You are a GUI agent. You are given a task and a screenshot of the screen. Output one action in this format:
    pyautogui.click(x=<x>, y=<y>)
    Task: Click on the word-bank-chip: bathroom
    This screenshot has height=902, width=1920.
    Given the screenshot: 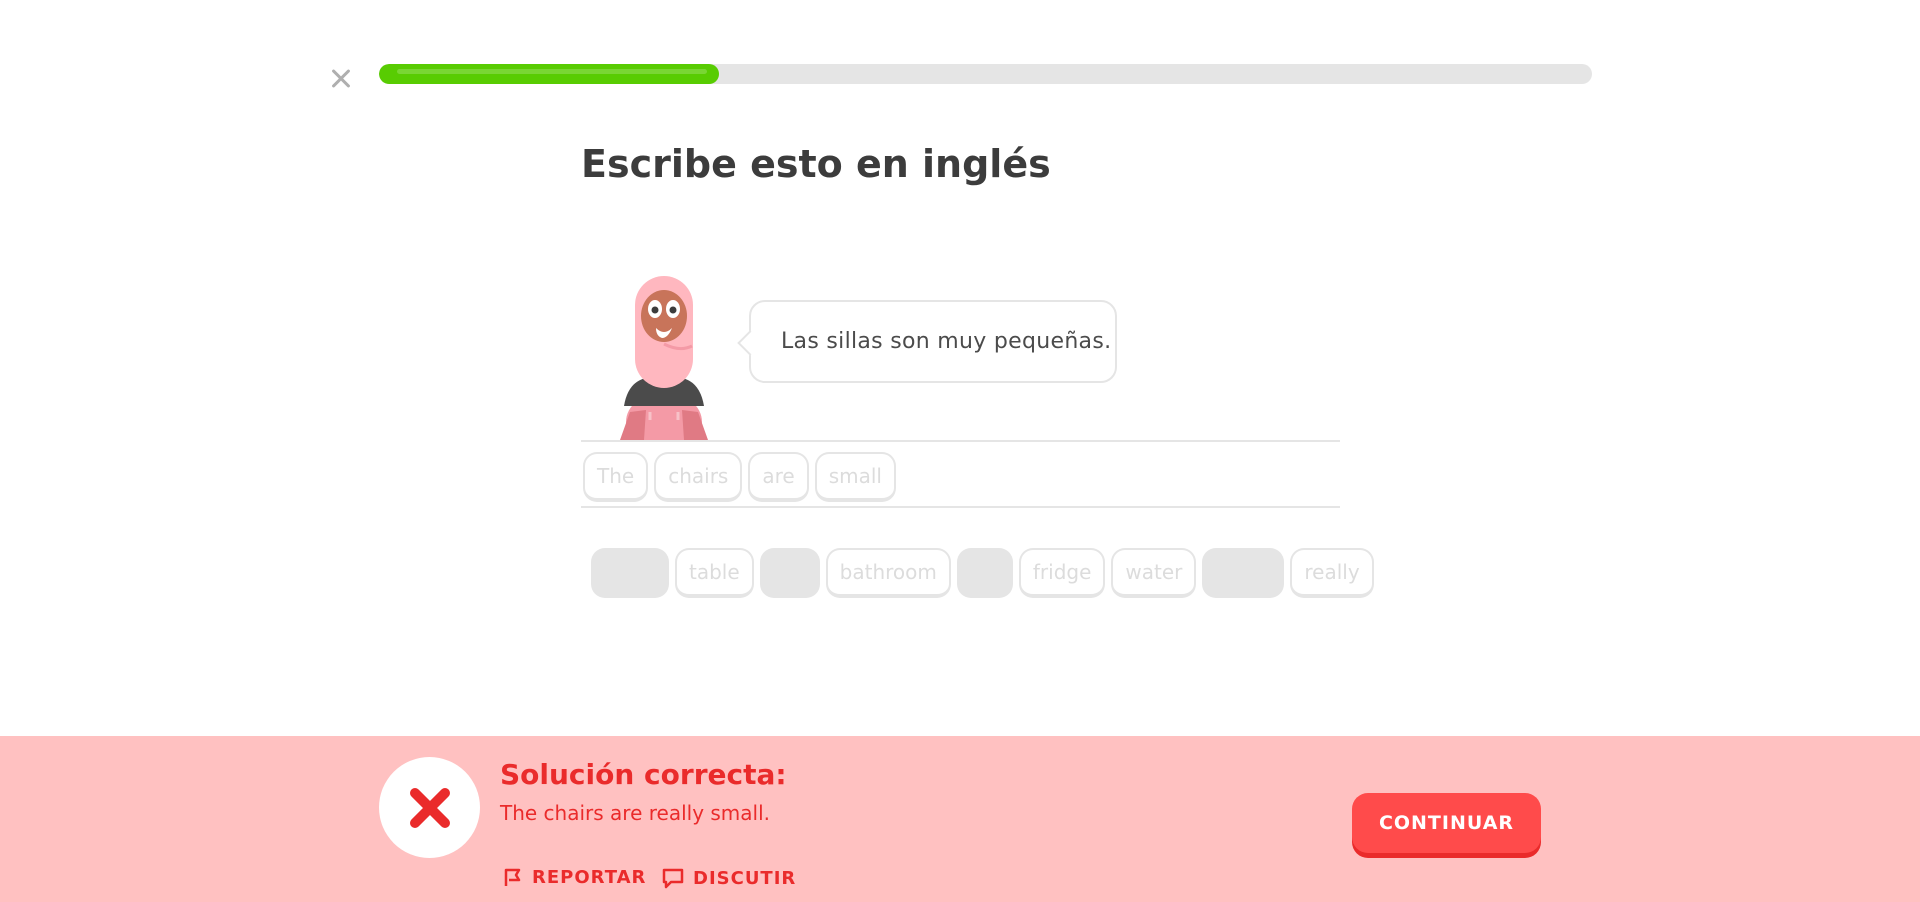 What is the action you would take?
    pyautogui.click(x=888, y=573)
    